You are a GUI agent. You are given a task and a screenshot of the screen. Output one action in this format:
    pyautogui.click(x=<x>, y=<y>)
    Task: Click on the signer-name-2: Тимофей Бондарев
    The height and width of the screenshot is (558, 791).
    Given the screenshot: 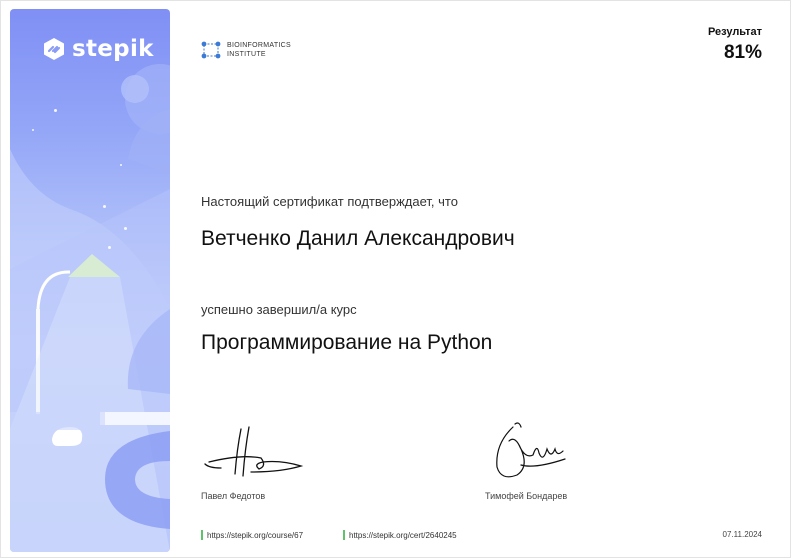 What is the action you would take?
    pyautogui.click(x=526, y=496)
    